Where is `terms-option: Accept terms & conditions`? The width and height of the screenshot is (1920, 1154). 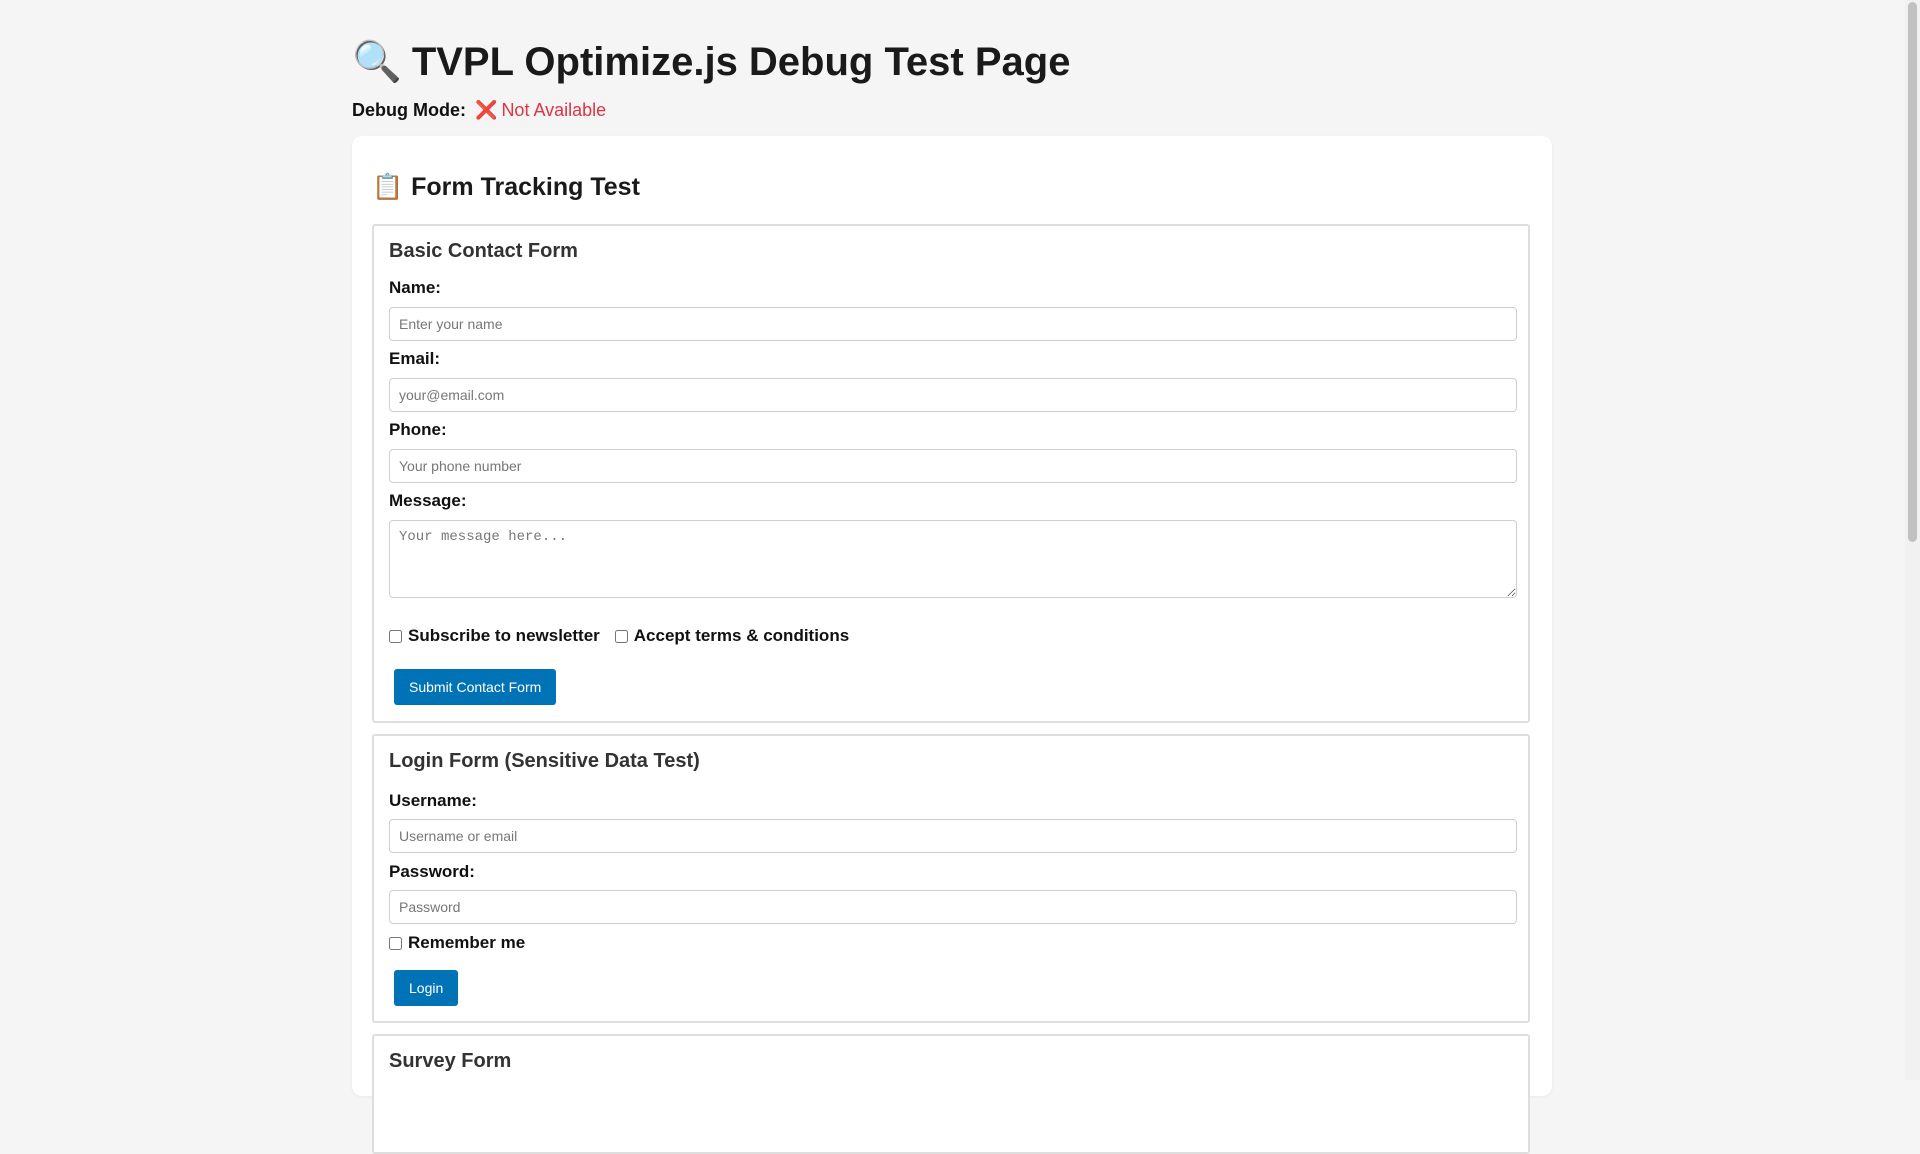 terms-option: Accept terms & conditions is located at coordinates (732, 636).